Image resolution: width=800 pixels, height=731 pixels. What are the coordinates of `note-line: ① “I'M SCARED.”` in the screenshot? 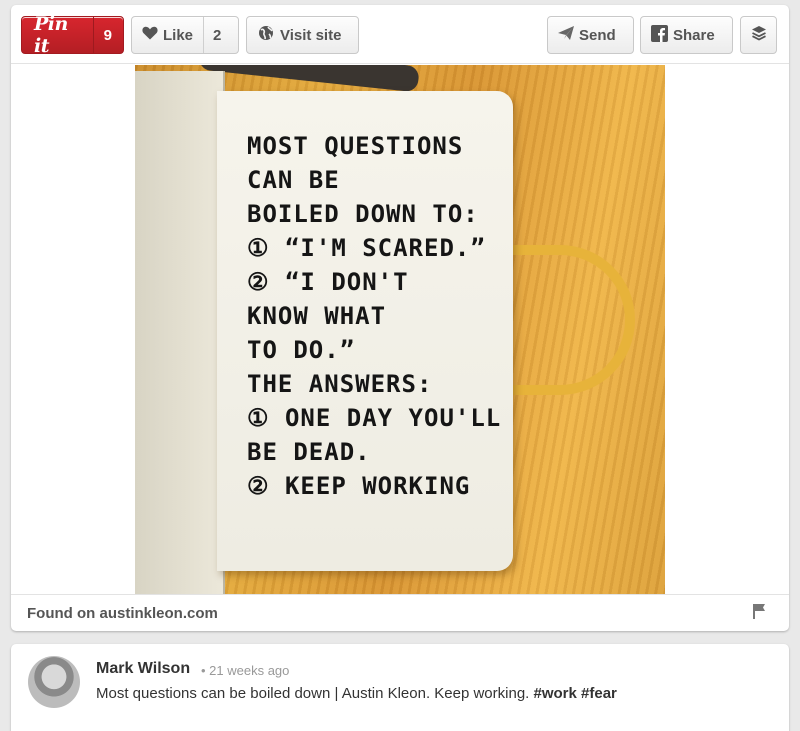 It's located at (366, 248).